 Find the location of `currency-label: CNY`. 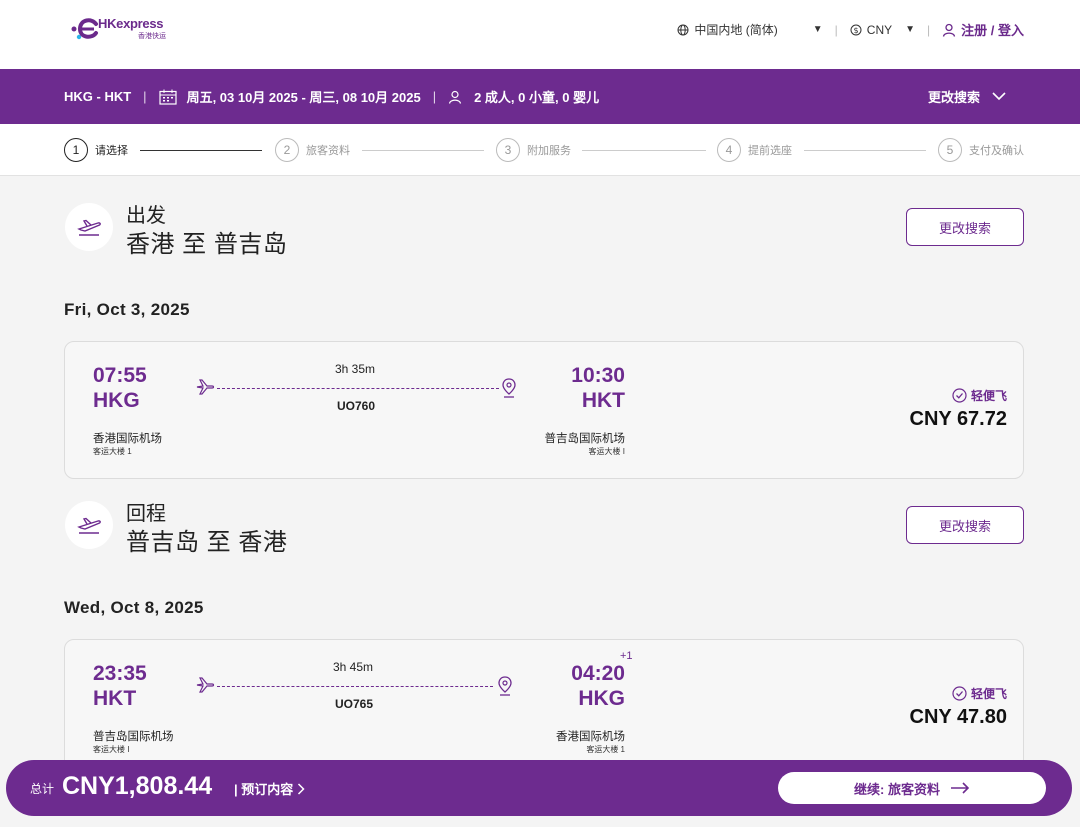

currency-label: CNY is located at coordinates (879, 29).